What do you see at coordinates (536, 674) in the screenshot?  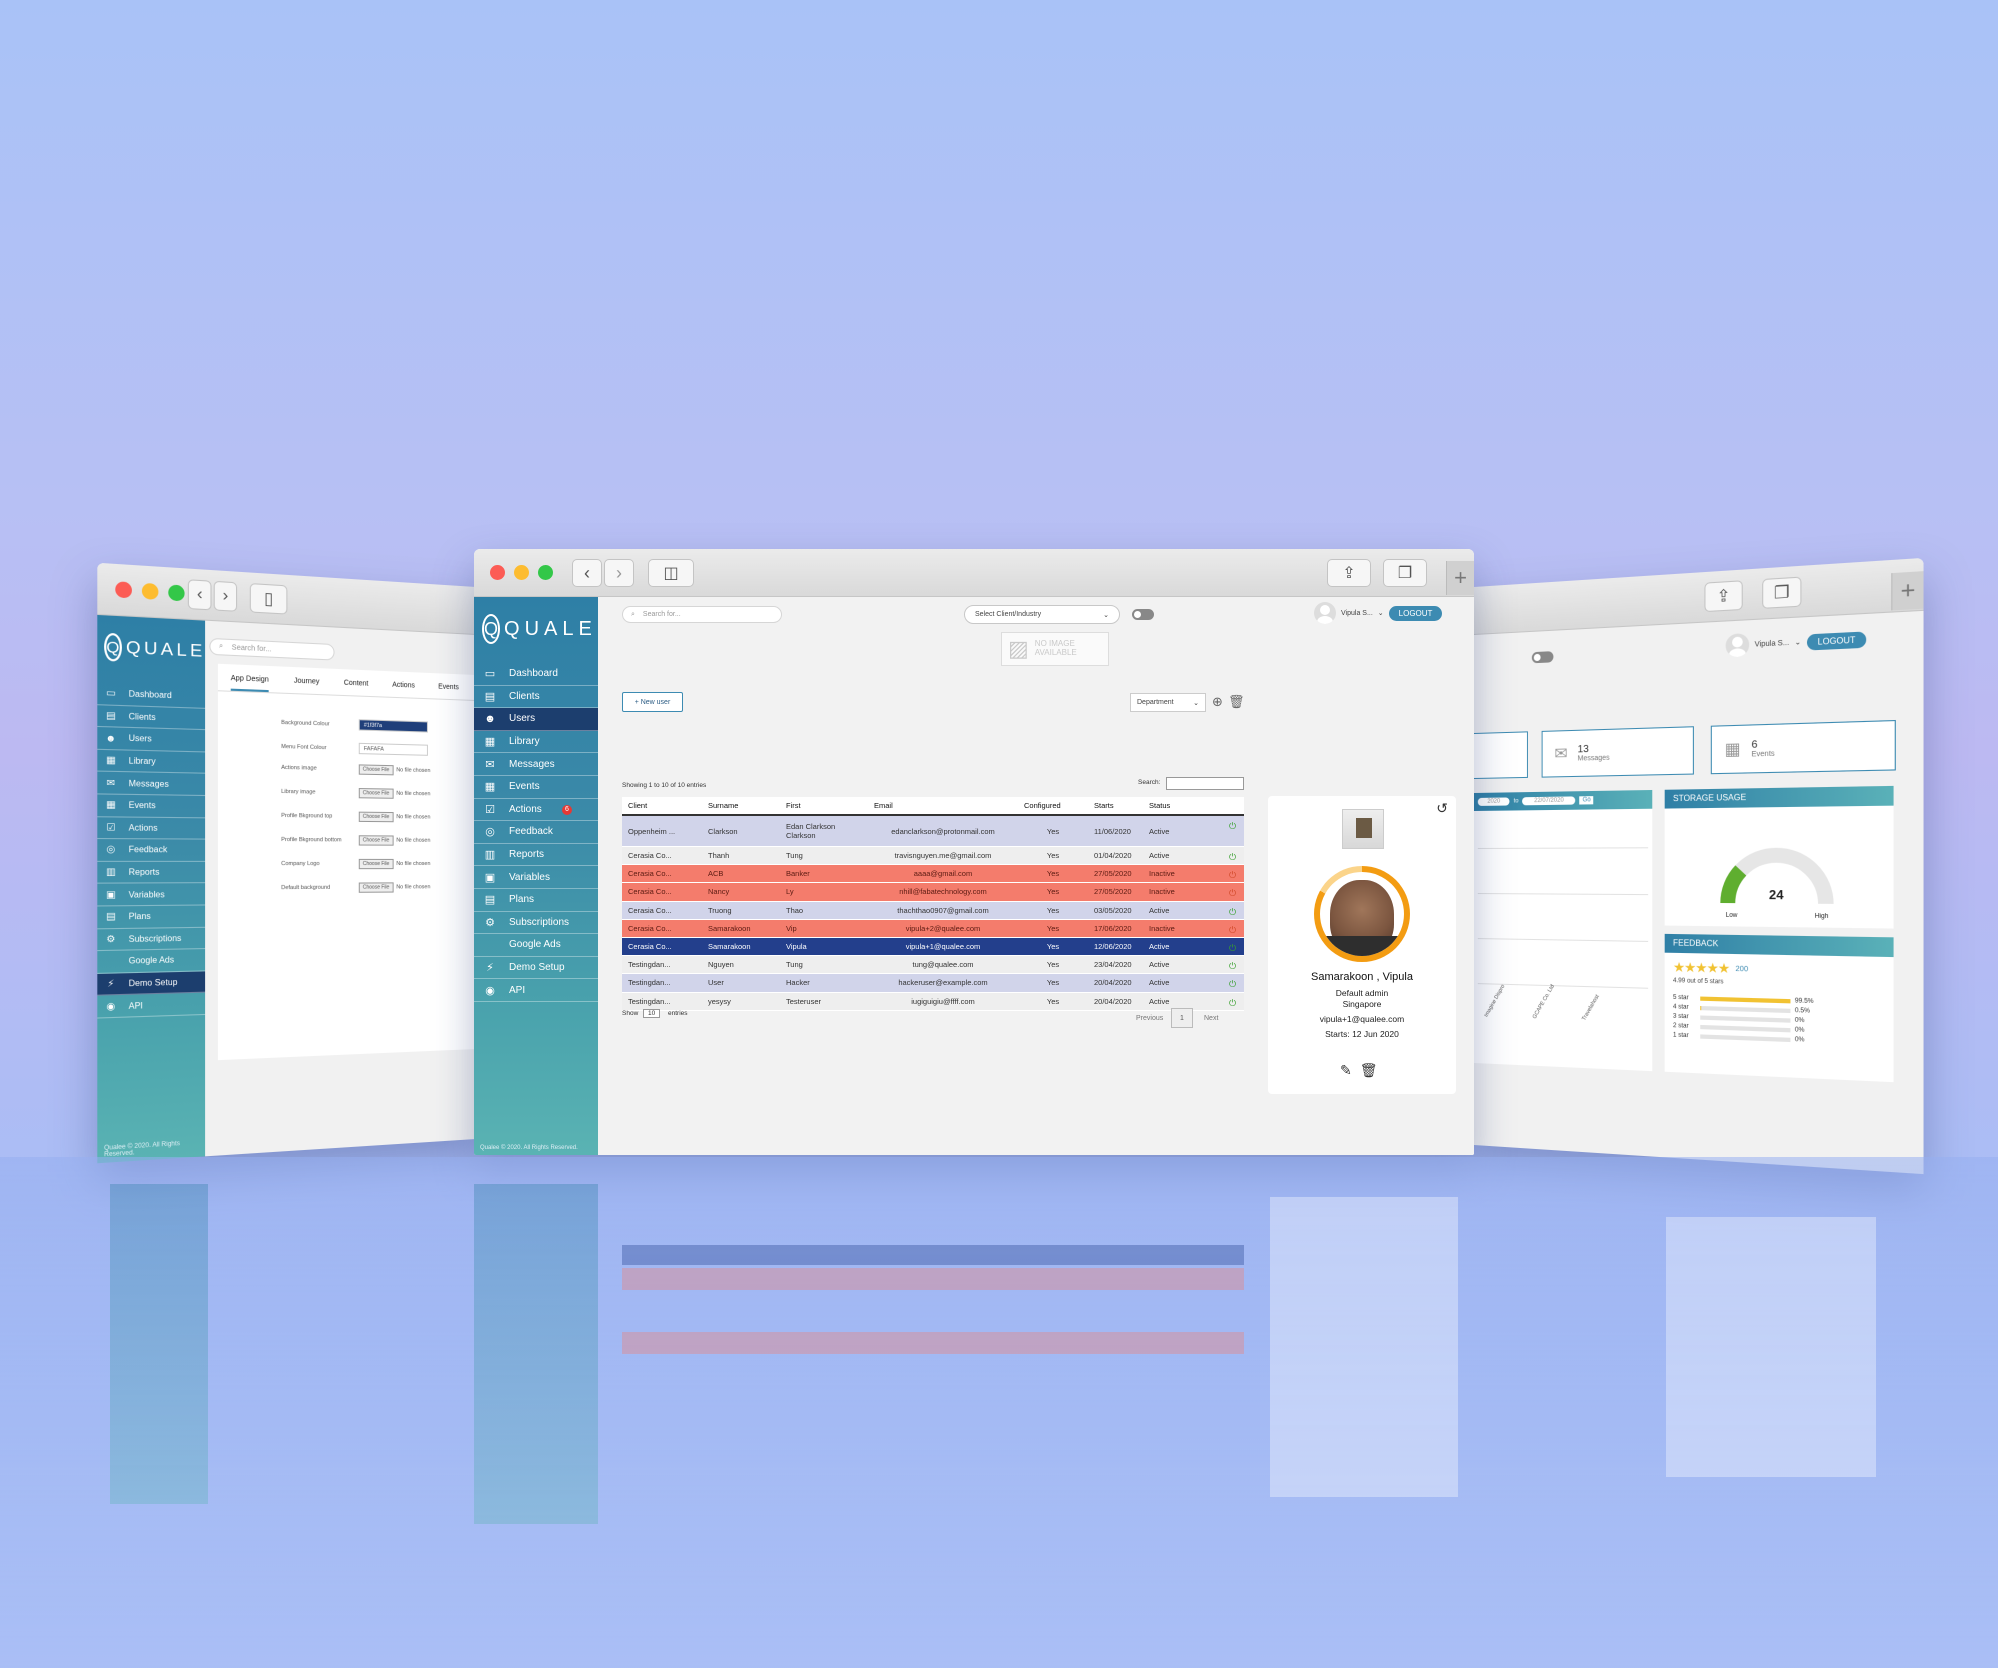 I see `sidebar-item-dashboard: ▭ Dashboard` at bounding box center [536, 674].